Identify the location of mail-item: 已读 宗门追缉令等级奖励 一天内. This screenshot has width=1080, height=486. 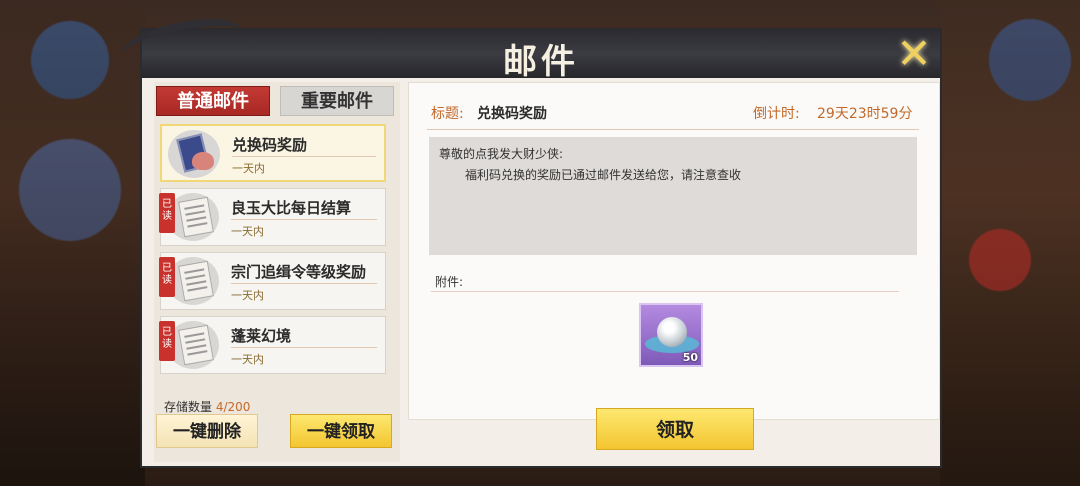
(272, 281).